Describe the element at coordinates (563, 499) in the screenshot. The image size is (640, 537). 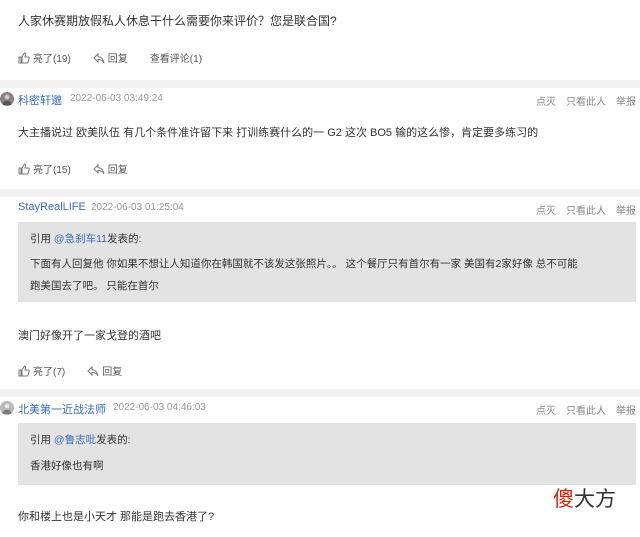
I see `watermark-part-1: 傻` at that location.